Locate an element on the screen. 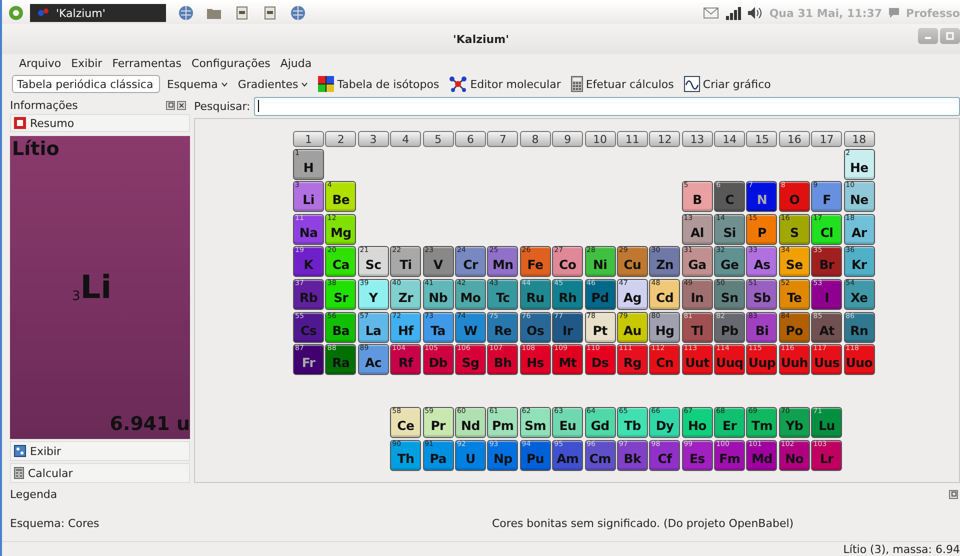 The image size is (960, 556). speaker-icon is located at coordinates (755, 13).